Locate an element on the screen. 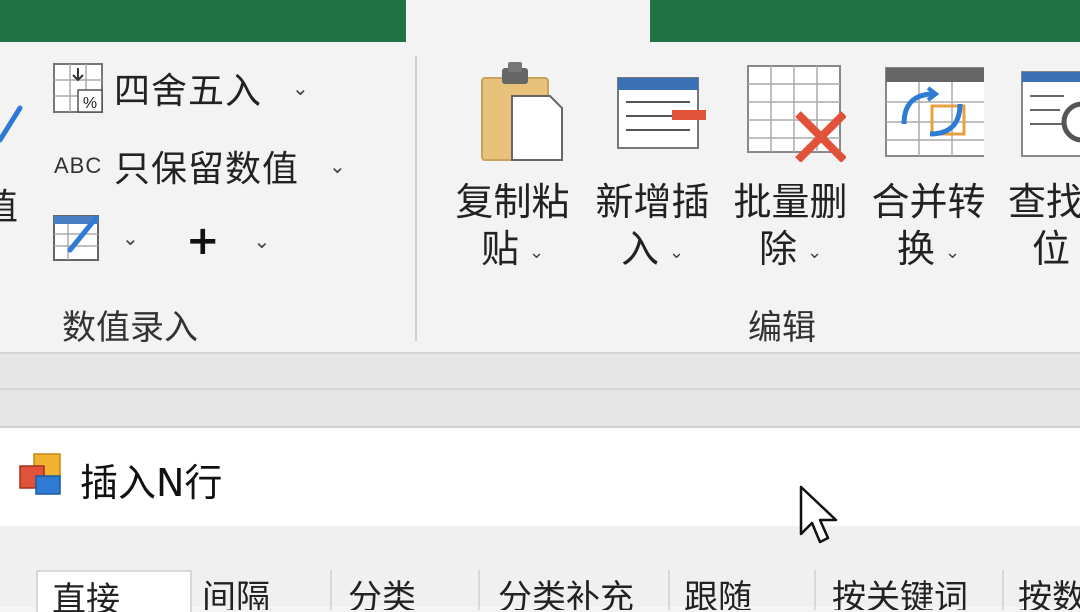 The height and width of the screenshot is (612, 1080). dialog-tab-interval: 间隔 is located at coordinates (260, 590).